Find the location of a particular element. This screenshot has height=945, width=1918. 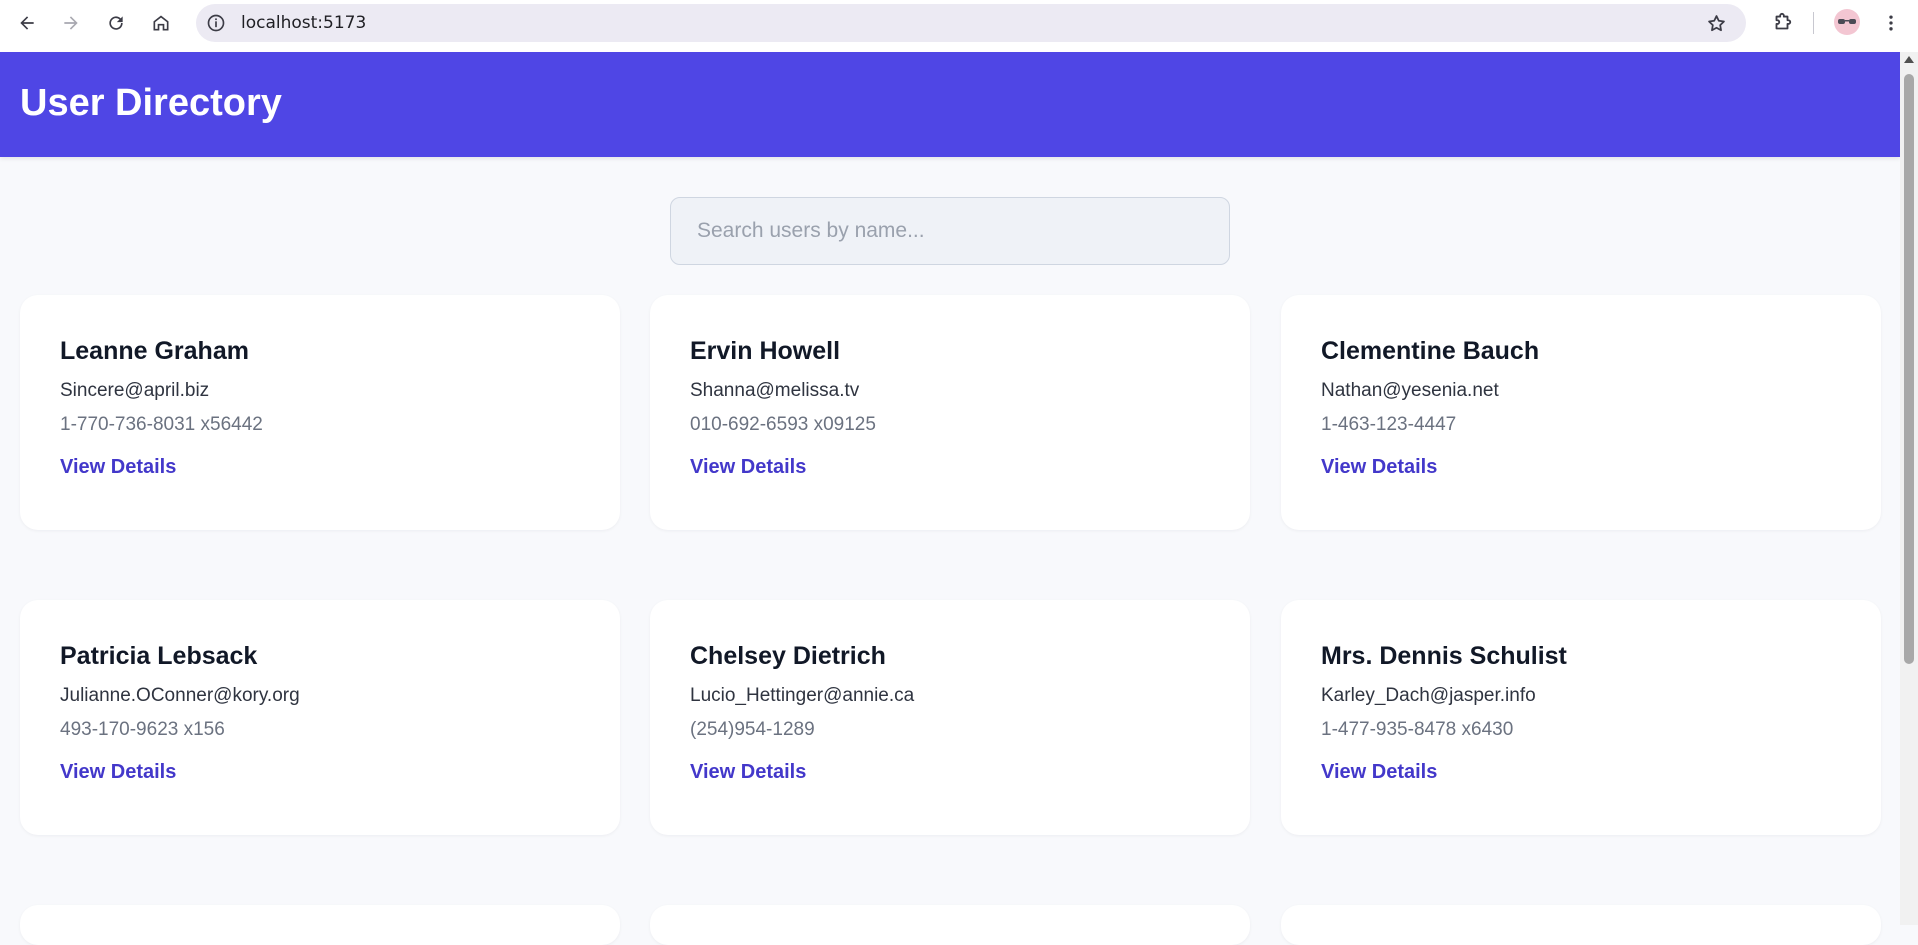

user-email: Nathan@yesenia.net is located at coordinates (1410, 390).